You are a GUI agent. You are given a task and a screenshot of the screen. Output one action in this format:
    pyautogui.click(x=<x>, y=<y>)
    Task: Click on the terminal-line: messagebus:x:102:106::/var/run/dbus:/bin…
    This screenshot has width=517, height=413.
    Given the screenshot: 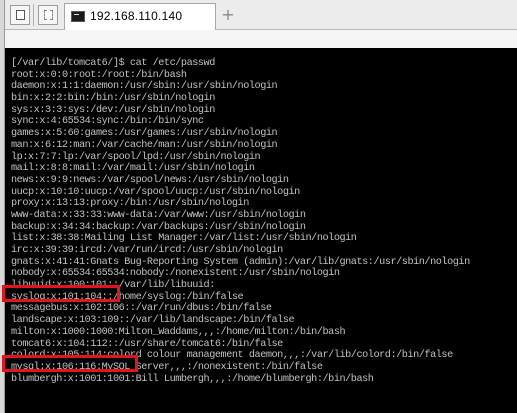 What is the action you would take?
    pyautogui.click(x=141, y=309)
    